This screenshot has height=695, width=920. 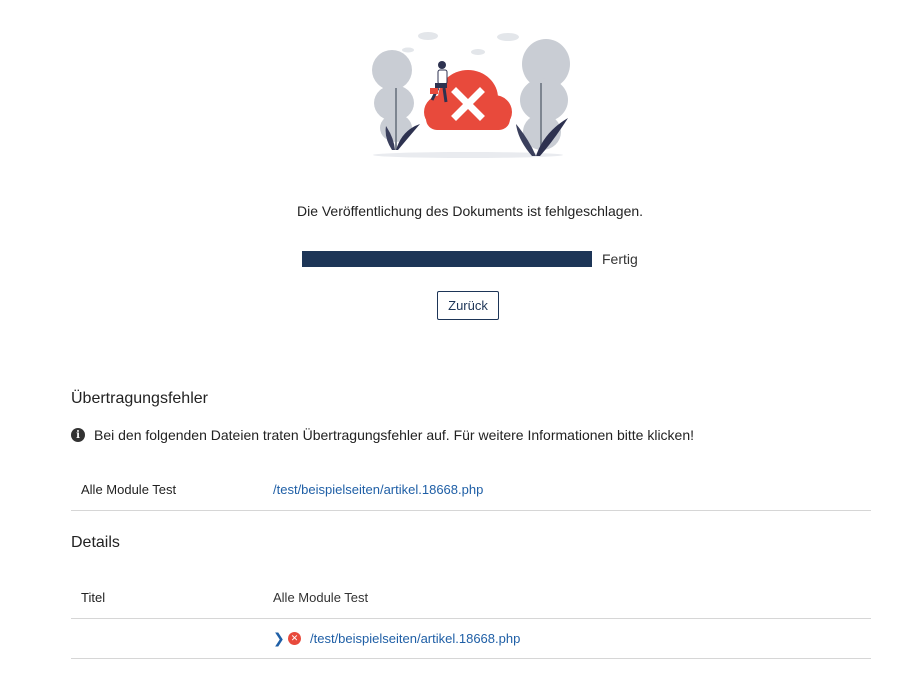 What do you see at coordinates (129, 489) in the screenshot?
I see `transfer-error-row-name: Alle Module Test` at bounding box center [129, 489].